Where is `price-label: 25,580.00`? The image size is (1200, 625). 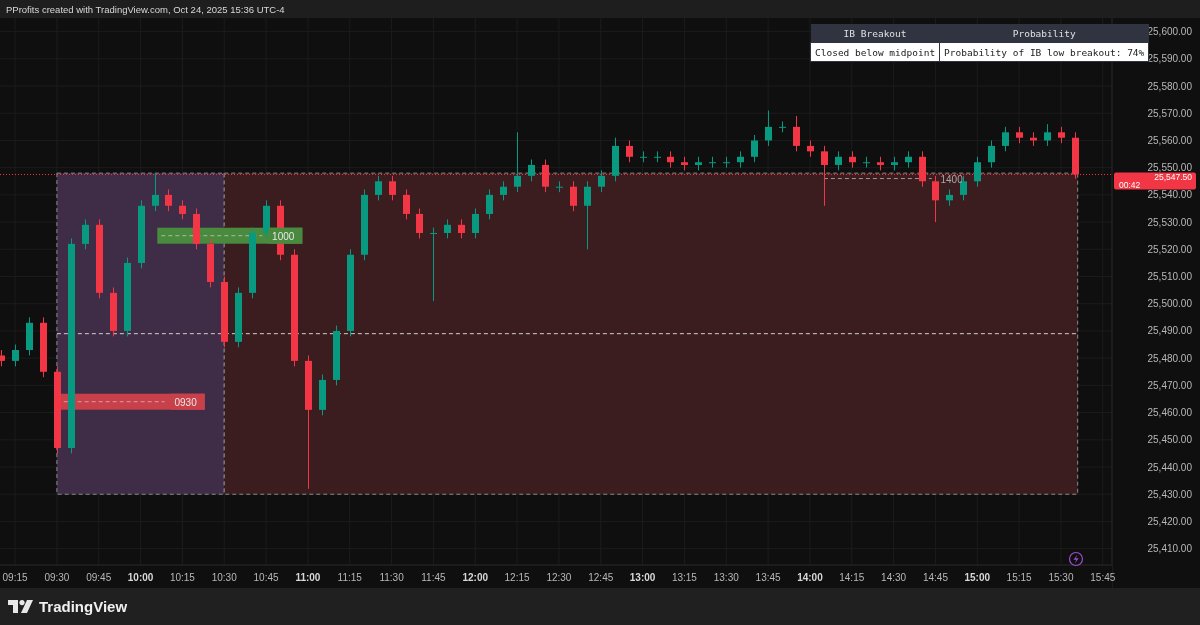 price-label: 25,580.00 is located at coordinates (1169, 86).